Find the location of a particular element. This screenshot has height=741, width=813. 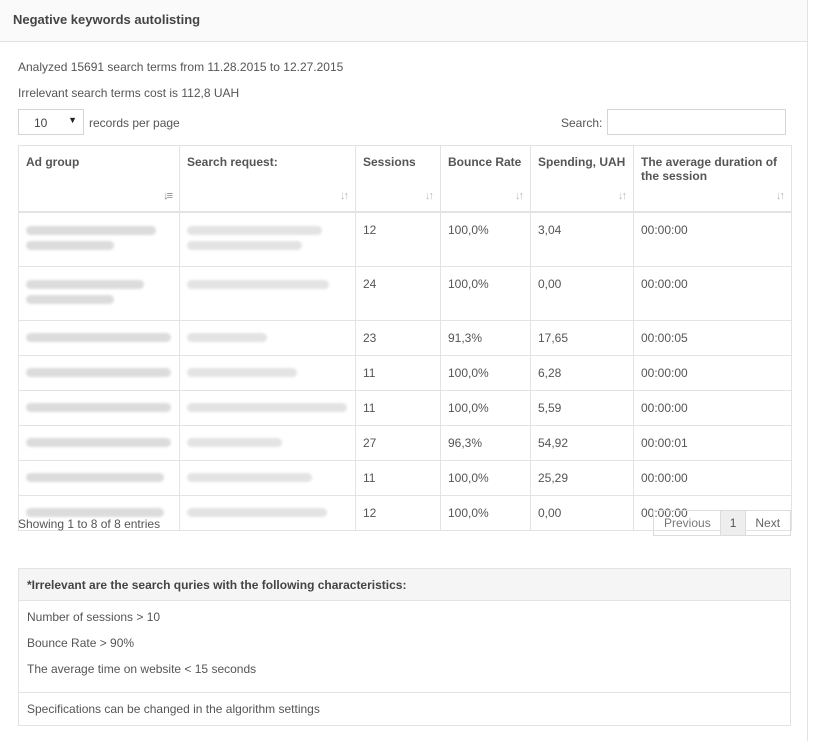

bounce-rate-cell: 91,3% is located at coordinates (485, 337).